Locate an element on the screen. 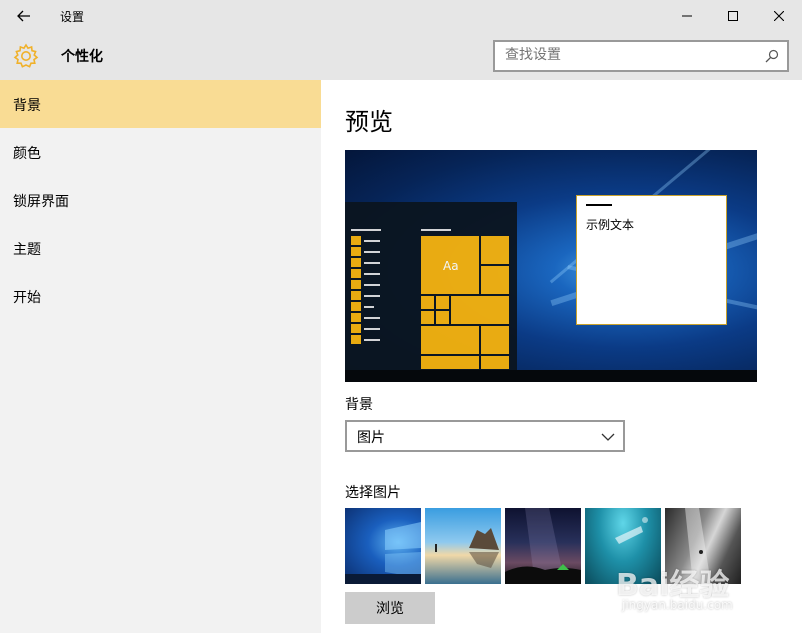 The width and height of the screenshot is (802, 633). search-box is located at coordinates (641, 56).